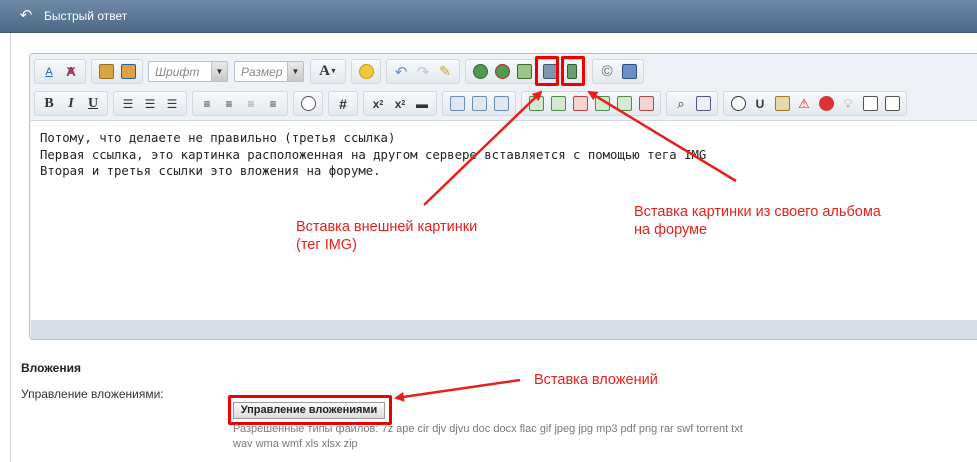 The height and width of the screenshot is (462, 977). Describe the element at coordinates (309, 410) in the screenshot. I see `manage-attachments-button: Управление вложениями` at that location.